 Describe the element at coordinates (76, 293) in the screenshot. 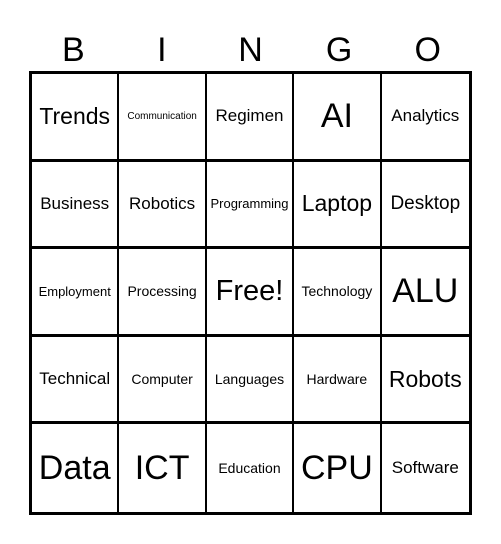

I see `bingo-cell: Employment` at that location.